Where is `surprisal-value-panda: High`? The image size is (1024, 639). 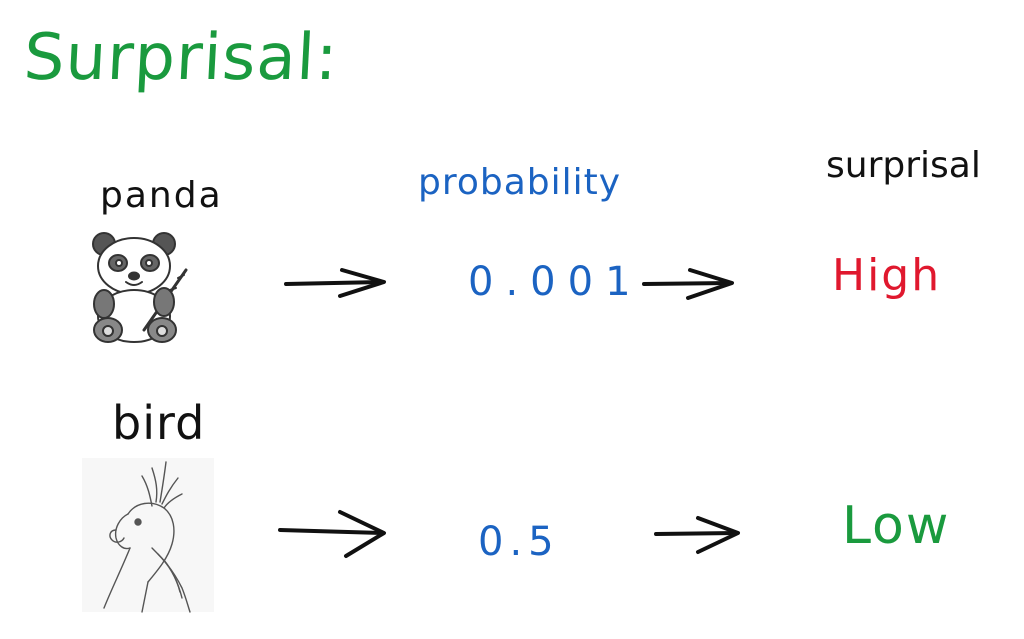 surprisal-value-panda: High is located at coordinates (887, 275).